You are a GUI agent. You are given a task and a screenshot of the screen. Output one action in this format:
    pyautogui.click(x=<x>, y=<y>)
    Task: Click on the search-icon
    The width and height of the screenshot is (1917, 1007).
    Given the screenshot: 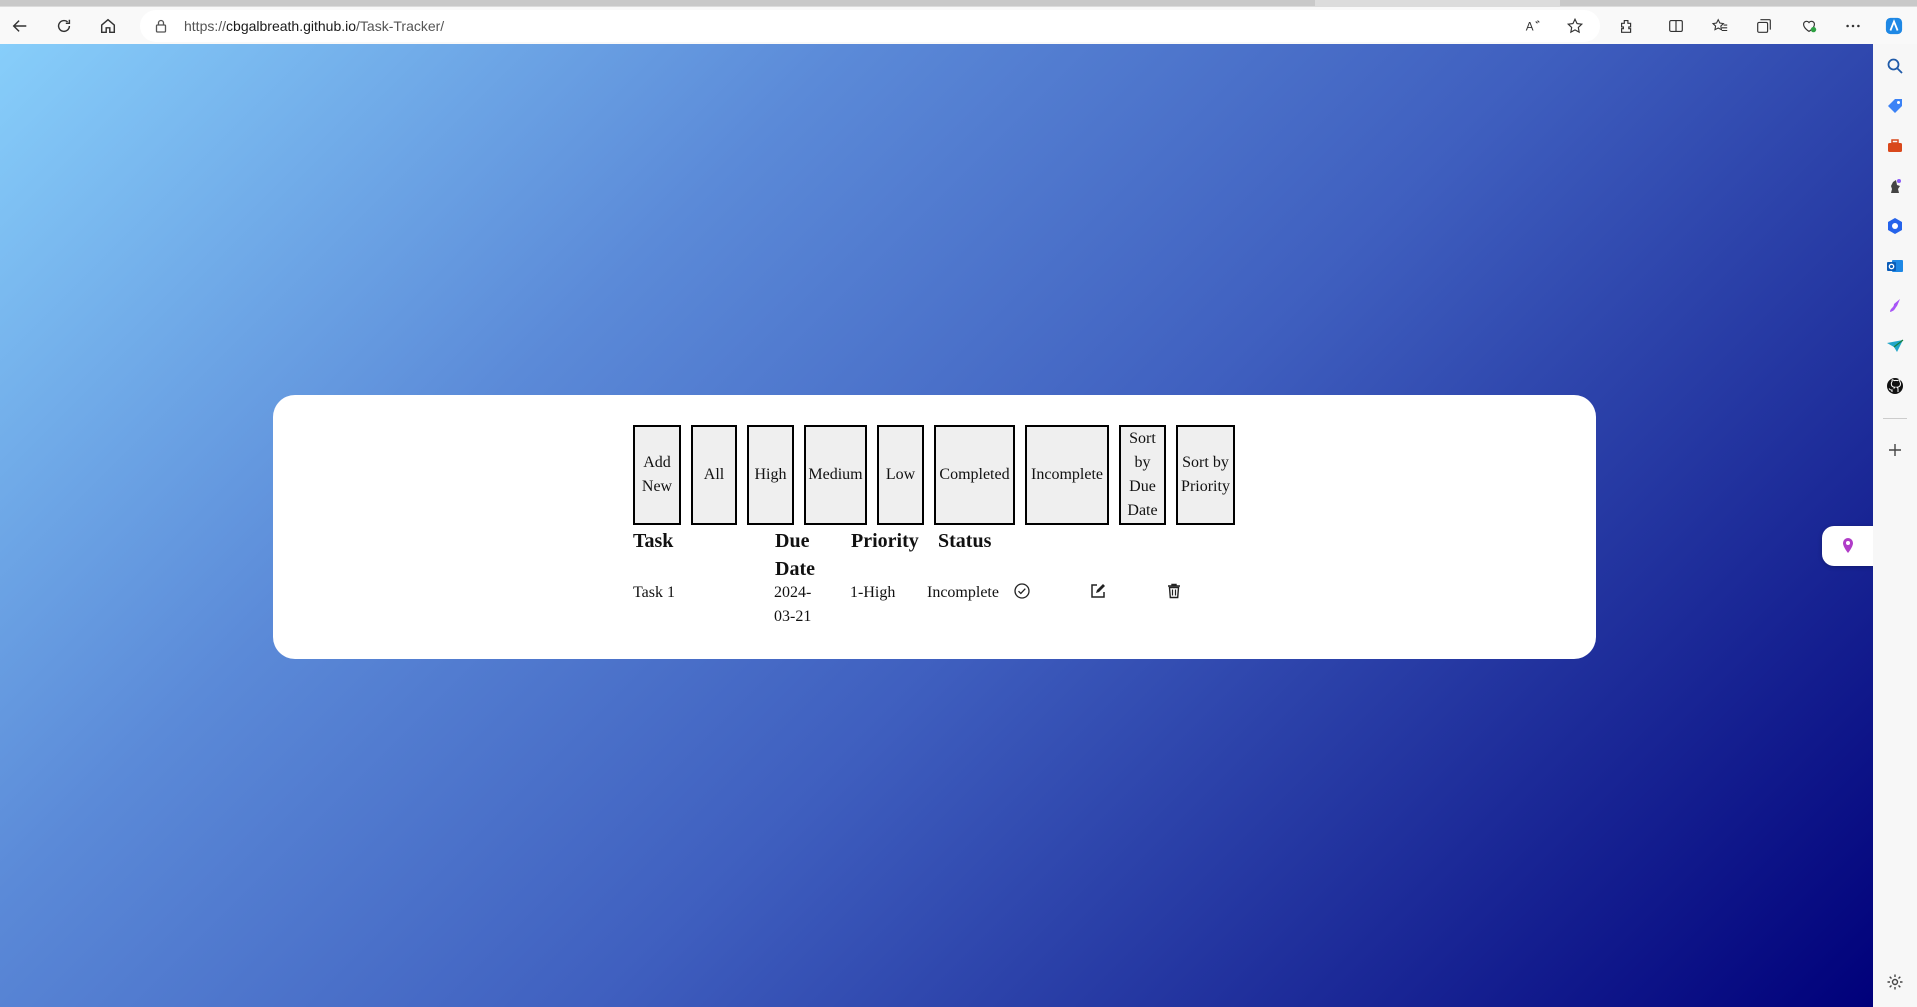 What is the action you would take?
    pyautogui.click(x=1895, y=66)
    